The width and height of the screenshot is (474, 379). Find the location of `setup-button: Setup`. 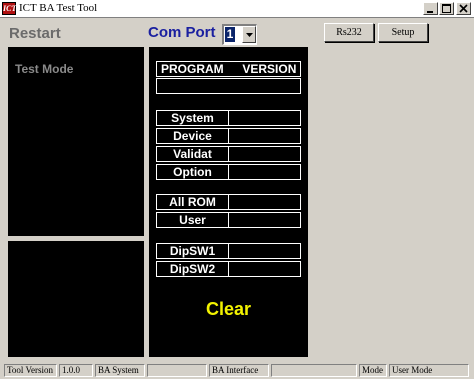

setup-button: Setup is located at coordinates (403, 32).